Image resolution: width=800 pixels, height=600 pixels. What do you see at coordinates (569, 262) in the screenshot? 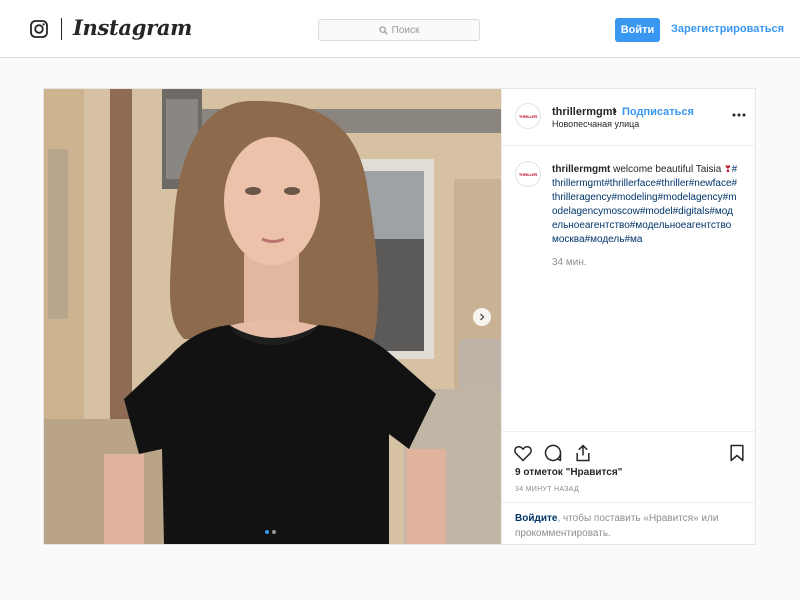
I see `caption-timestamp: 34 мин.` at bounding box center [569, 262].